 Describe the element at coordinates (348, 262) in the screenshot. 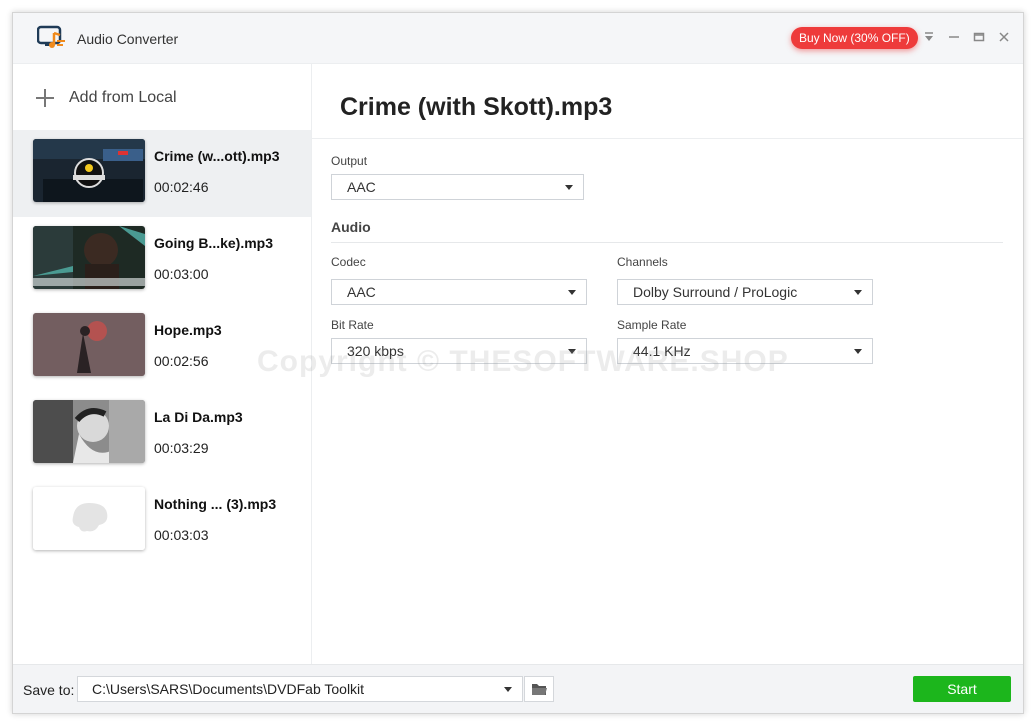

I see `codec-label: Codec` at that location.